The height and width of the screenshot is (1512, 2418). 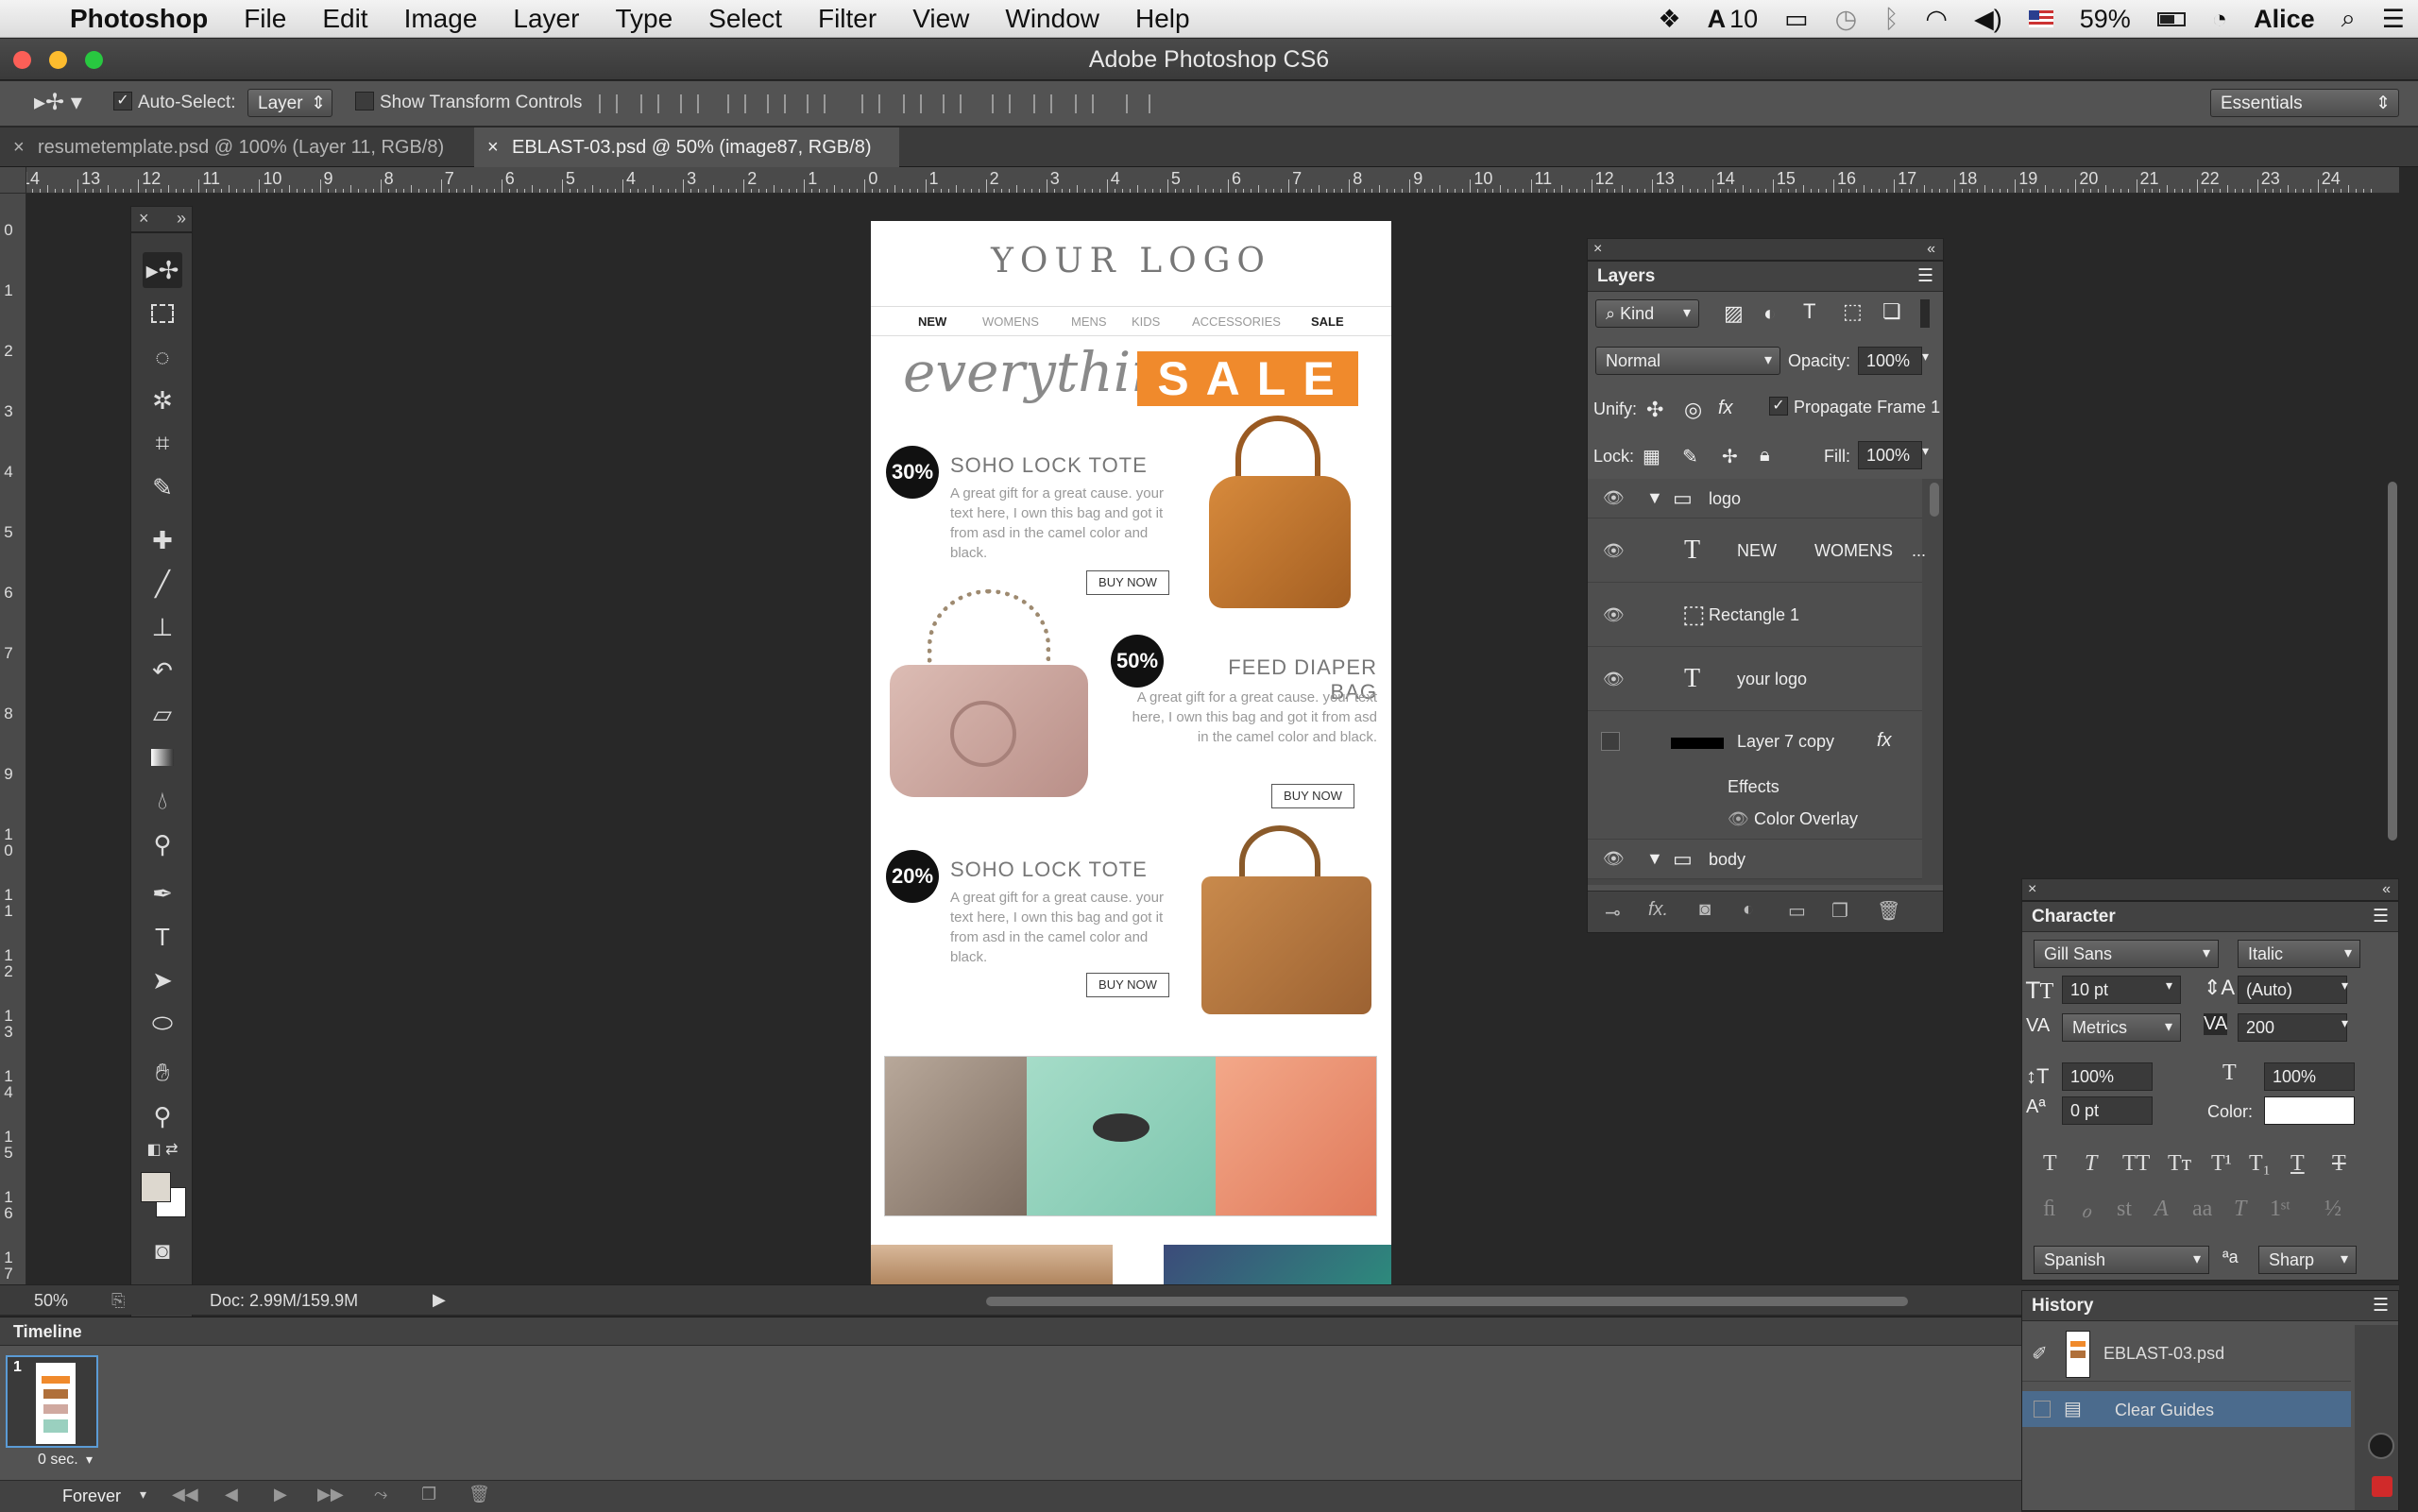 What do you see at coordinates (1755, 615) in the screenshot?
I see `layer-row-shape: 👁︎ ⬚ Rectangle 1` at bounding box center [1755, 615].